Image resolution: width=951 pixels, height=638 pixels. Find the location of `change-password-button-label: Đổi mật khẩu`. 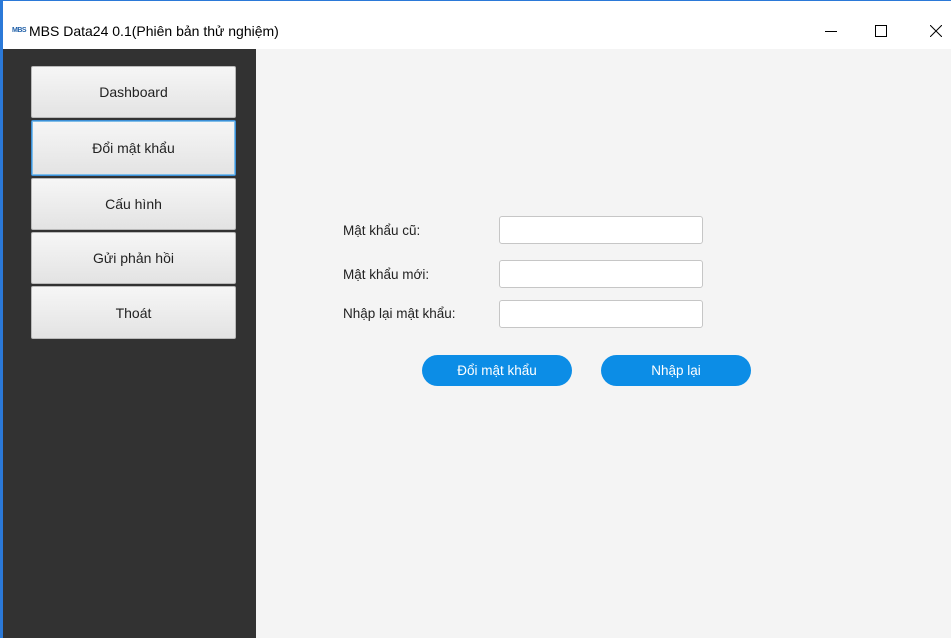

change-password-button-label: Đổi mật khẩu is located at coordinates (497, 370).